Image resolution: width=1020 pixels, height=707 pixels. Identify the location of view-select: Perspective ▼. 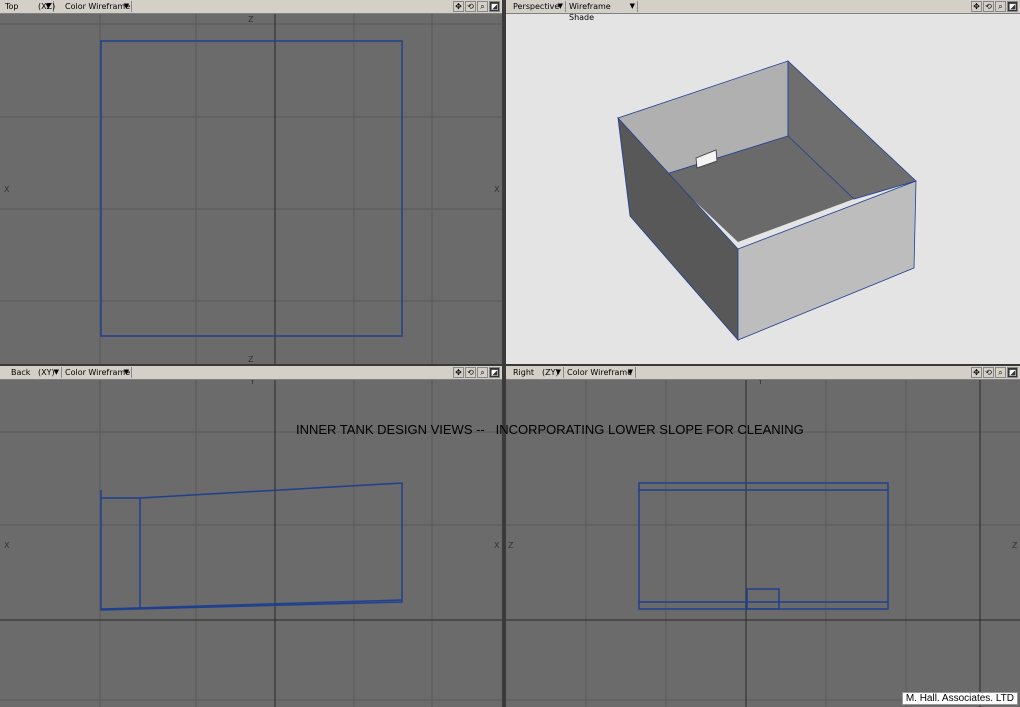
(538, 6).